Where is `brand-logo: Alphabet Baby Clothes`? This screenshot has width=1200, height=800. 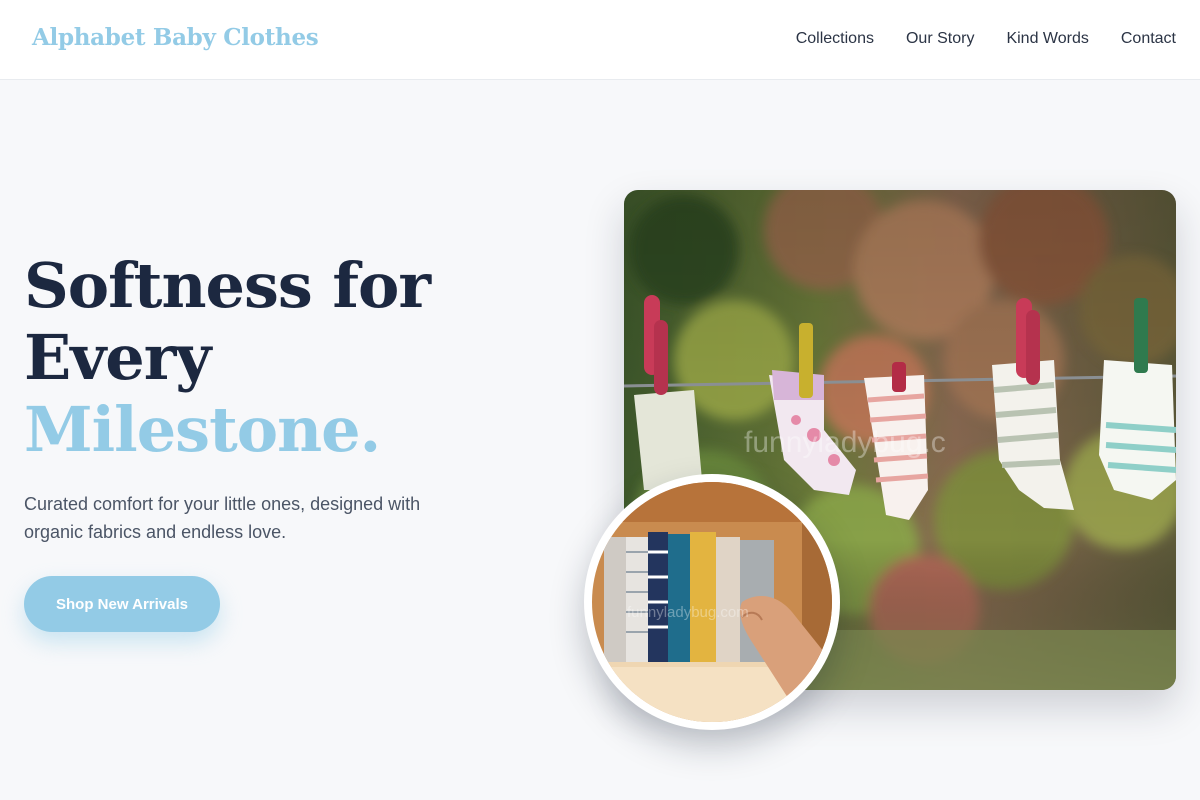
brand-logo: Alphabet Baby Clothes is located at coordinates (175, 37).